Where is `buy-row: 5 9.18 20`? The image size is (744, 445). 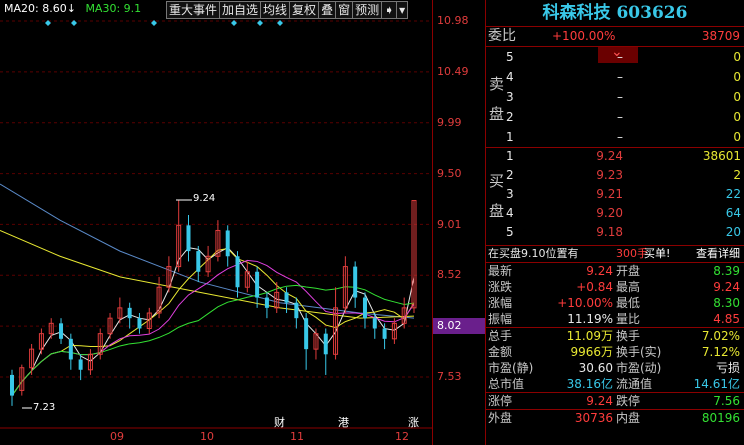
buy-row: 5 9.18 20 is located at coordinates (625, 232).